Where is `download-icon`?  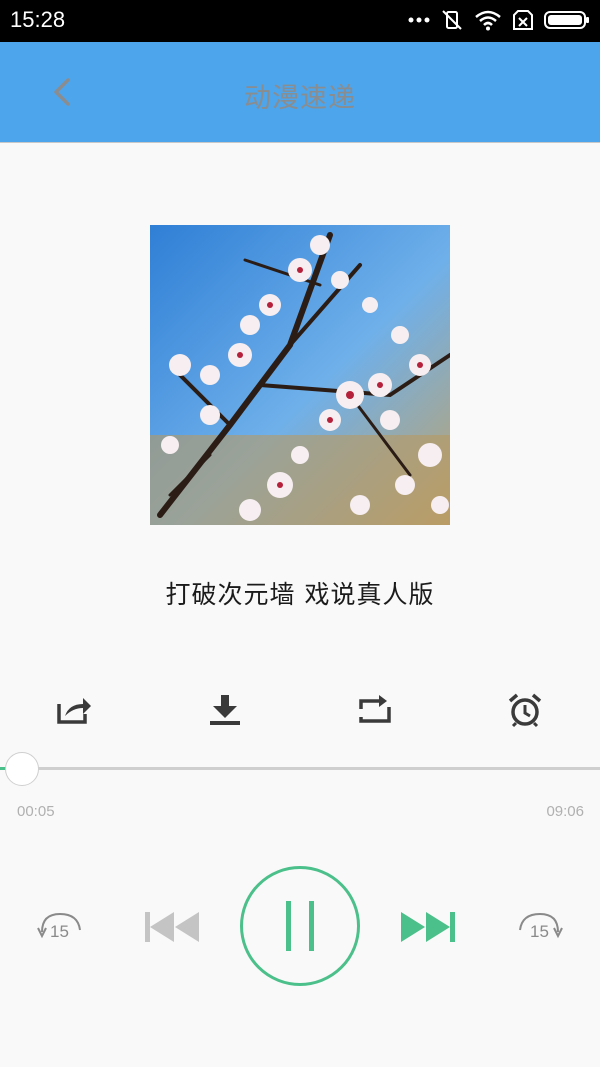 download-icon is located at coordinates (225, 710).